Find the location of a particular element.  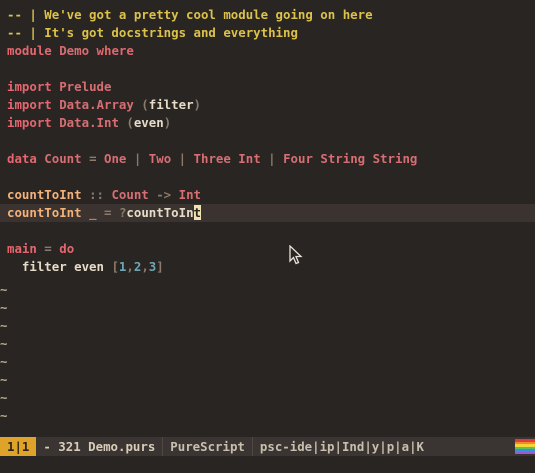

code-line: countToInt _ = ?countToInt is located at coordinates (104, 213).